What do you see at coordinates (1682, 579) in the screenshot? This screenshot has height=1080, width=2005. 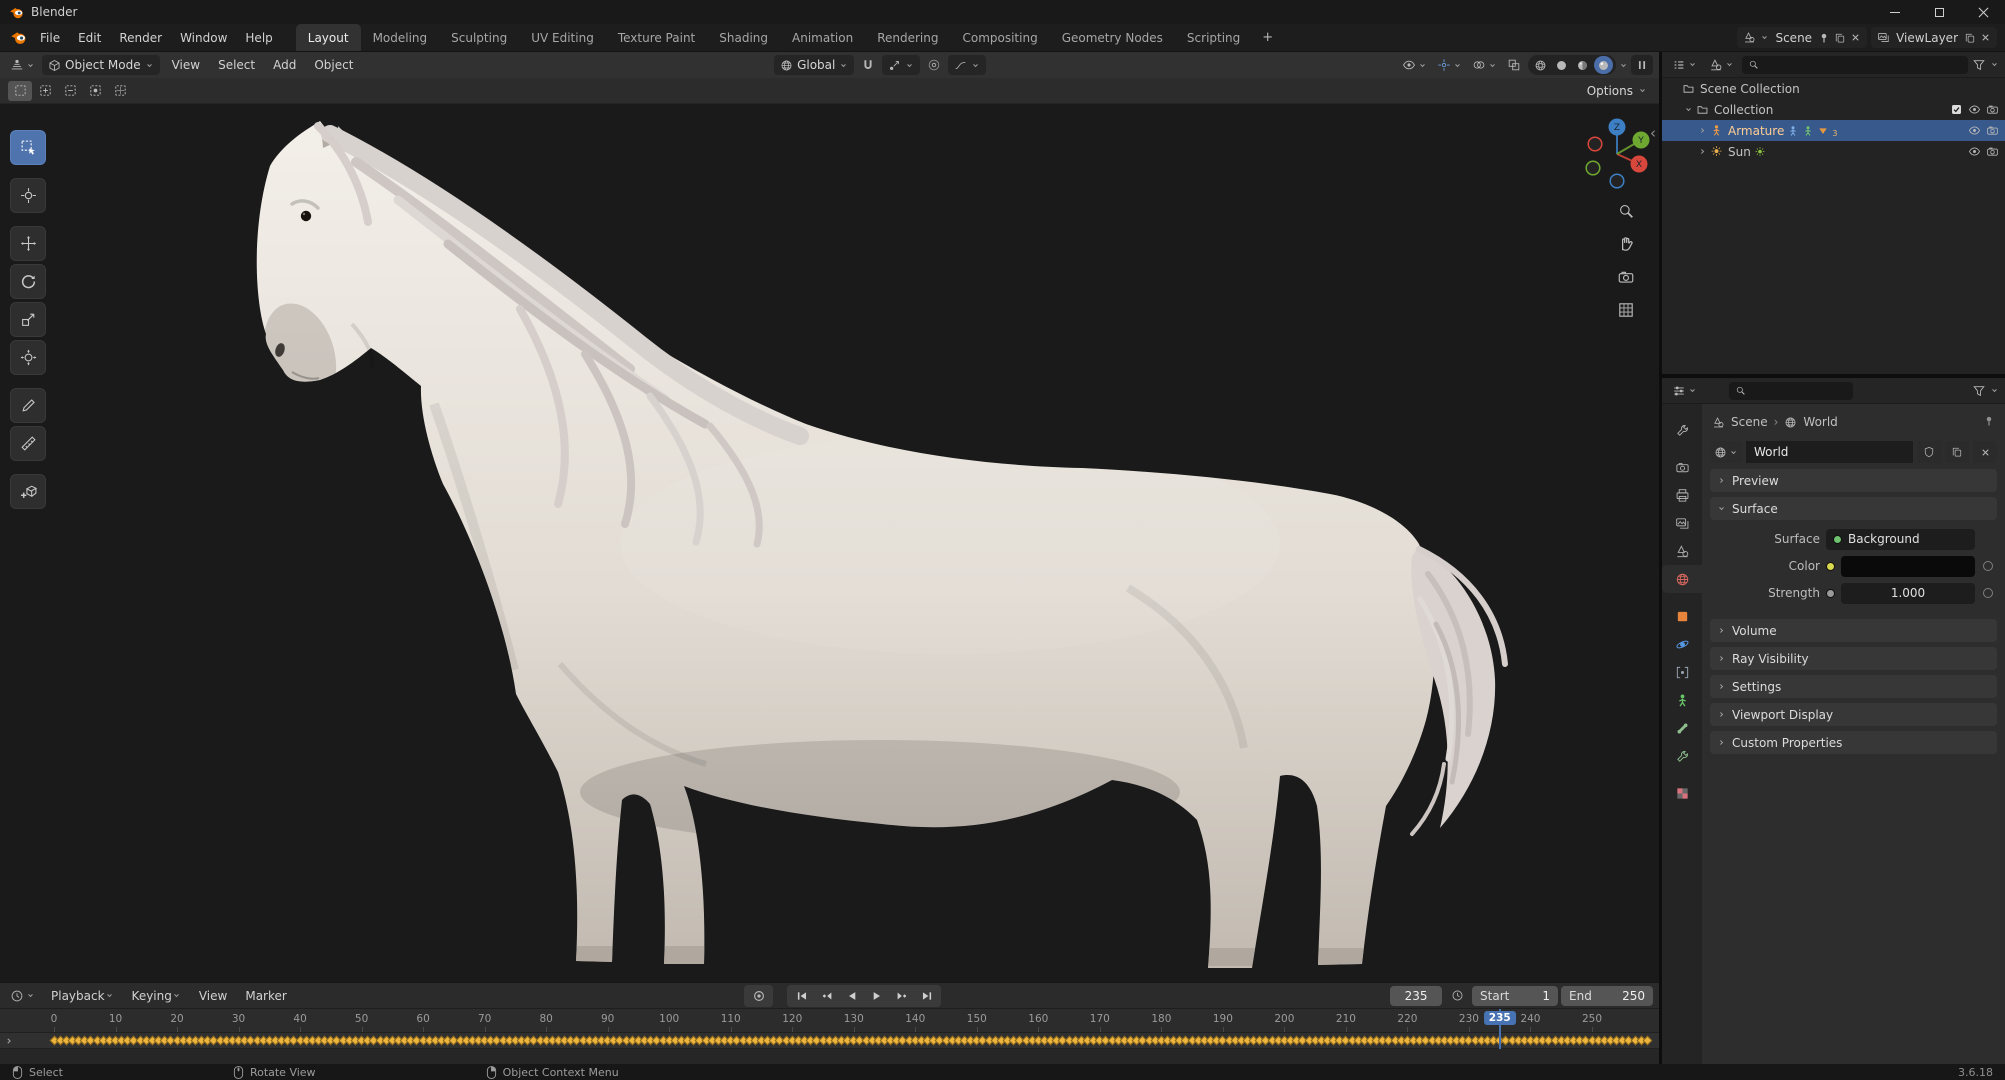 I see `properties-tab-world` at bounding box center [1682, 579].